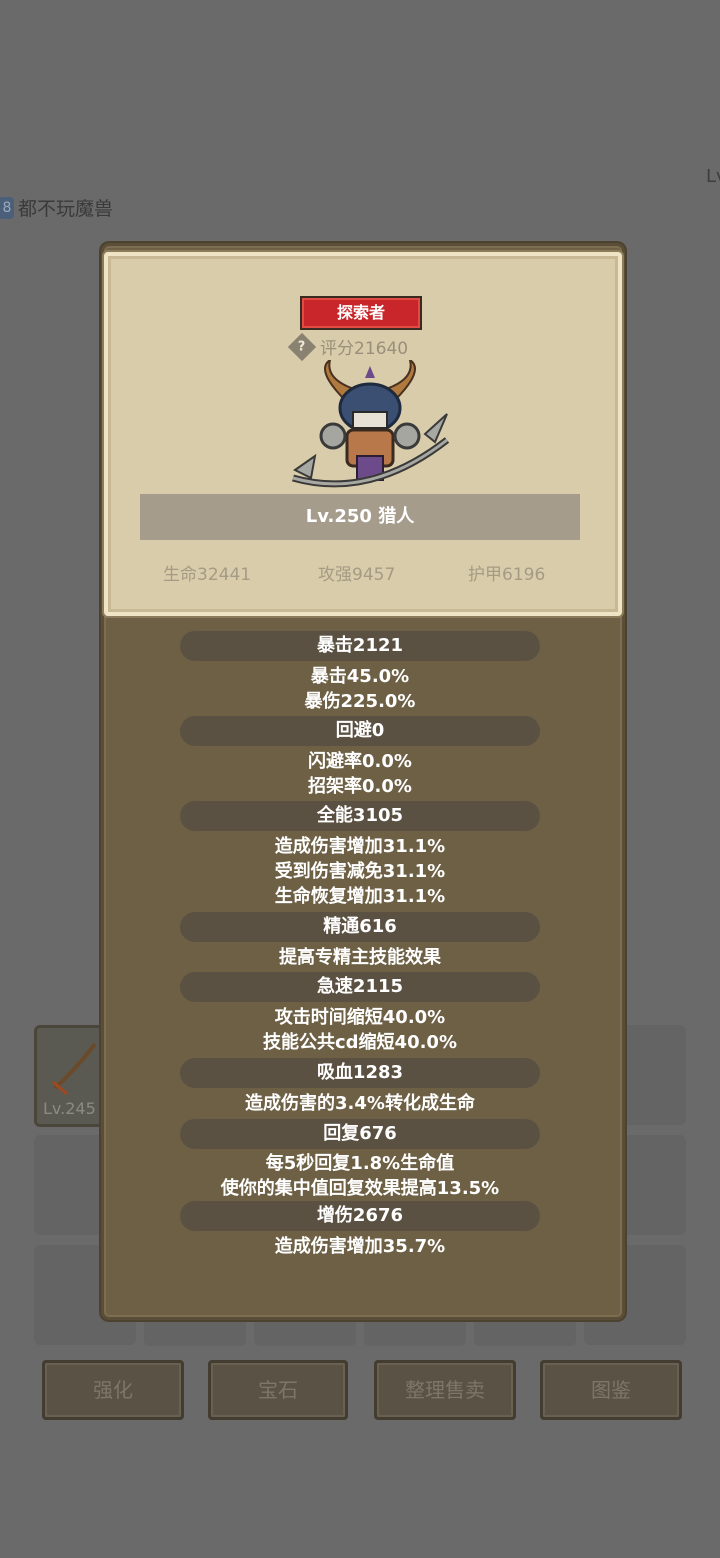 This screenshot has width=720, height=1558. What do you see at coordinates (360, 896) in the screenshot?
I see `section-line: 生命恢复增加31.1%` at bounding box center [360, 896].